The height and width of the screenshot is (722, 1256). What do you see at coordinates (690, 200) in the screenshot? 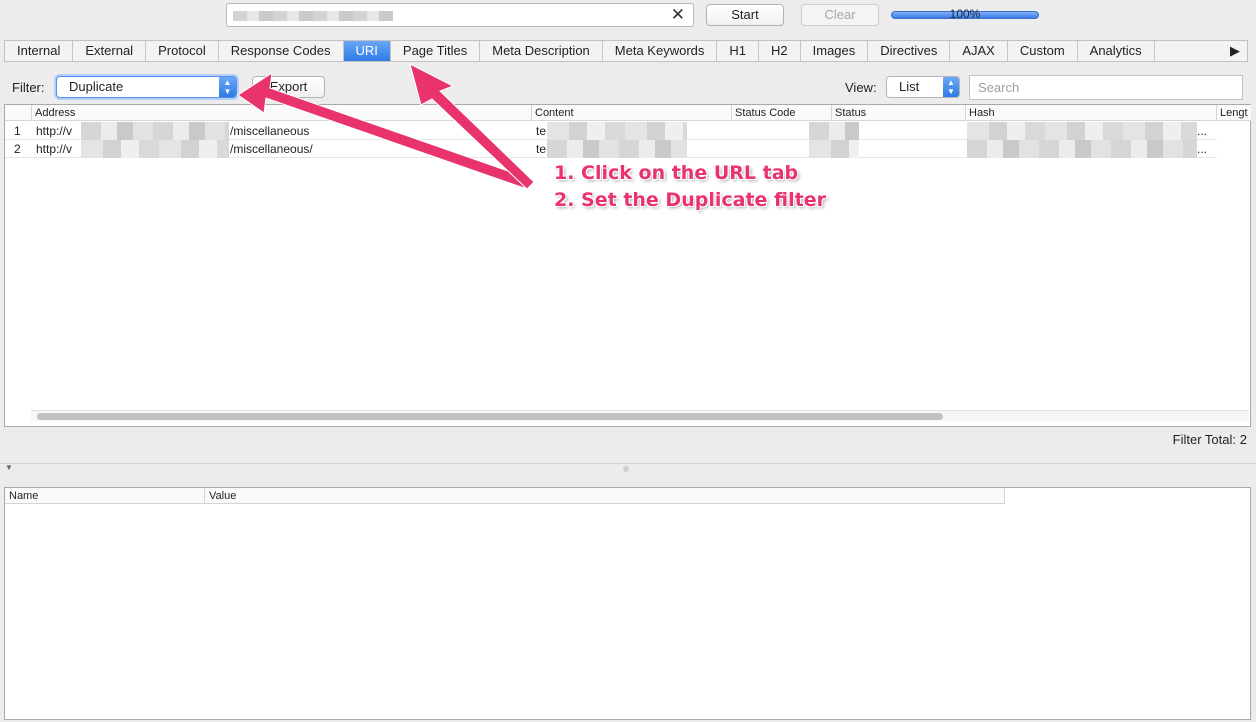
I see `annotation-step-2: 2. Set the Duplicate filter` at bounding box center [690, 200].